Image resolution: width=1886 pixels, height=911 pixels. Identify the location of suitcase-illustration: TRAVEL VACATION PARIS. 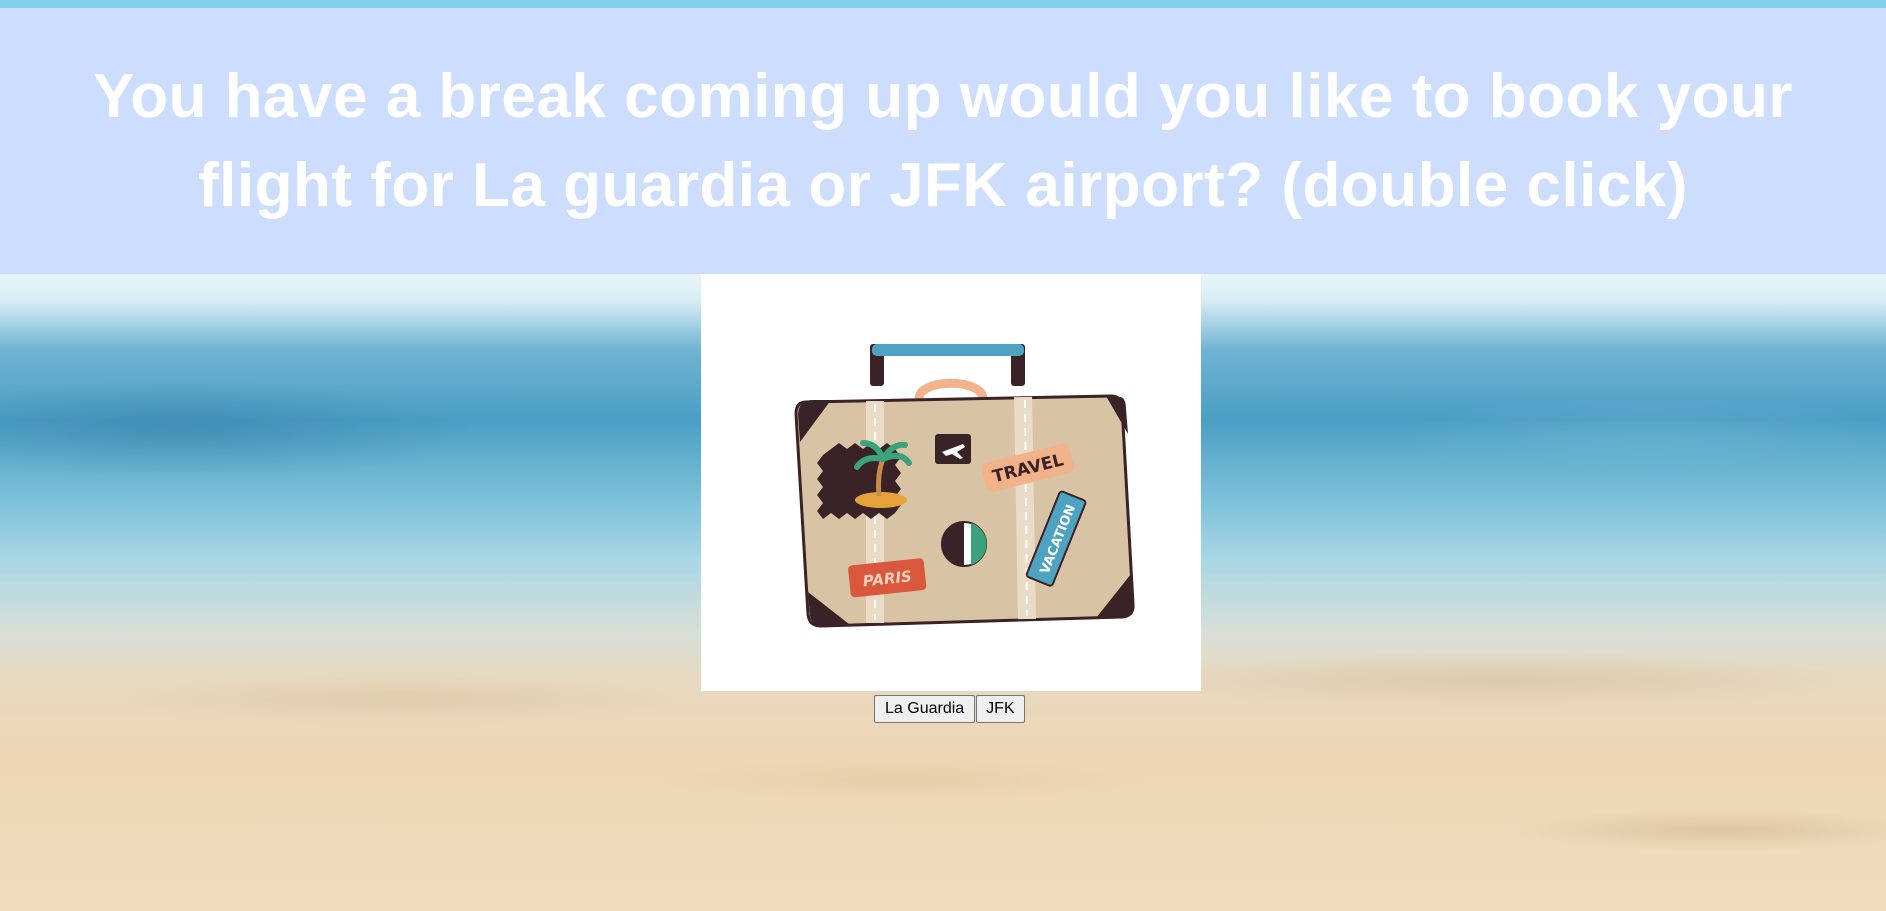
(964, 486).